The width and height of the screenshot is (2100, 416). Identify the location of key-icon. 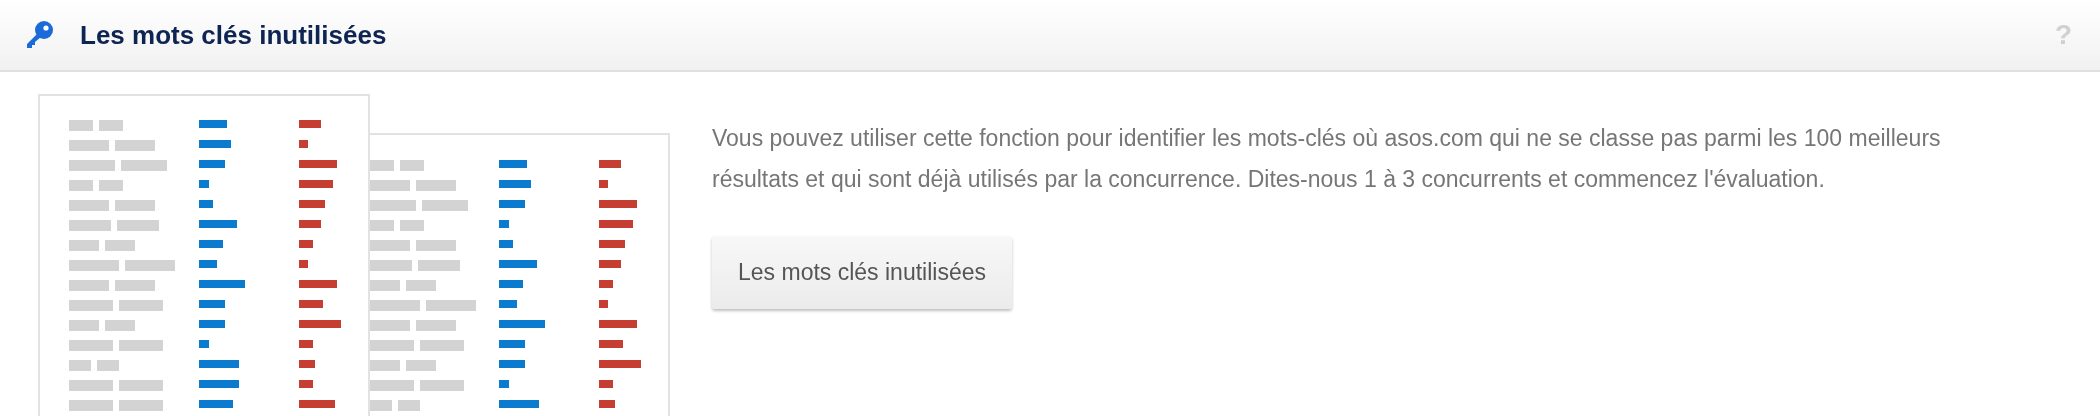
(39, 35).